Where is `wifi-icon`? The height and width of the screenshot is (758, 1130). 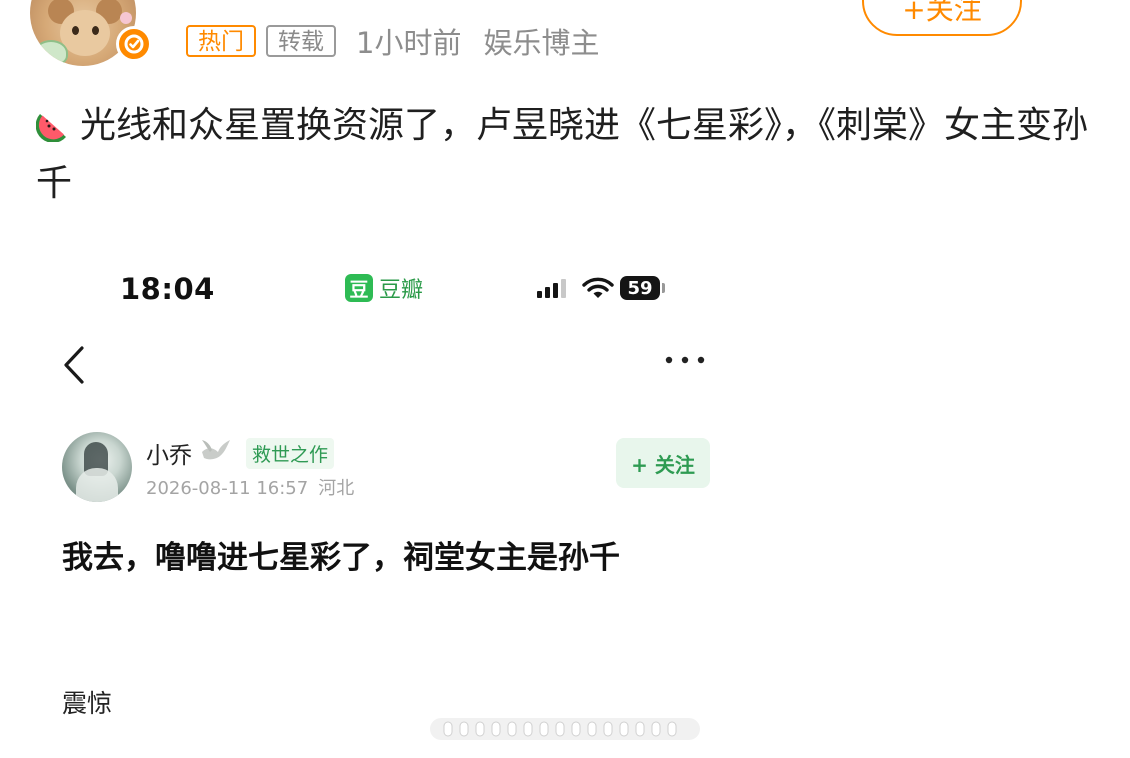
wifi-icon is located at coordinates (598, 287).